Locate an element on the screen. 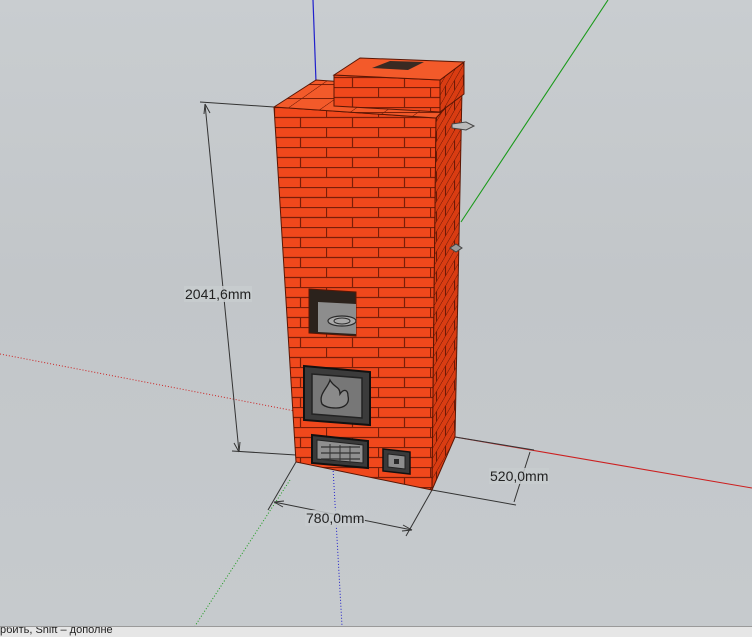 The image size is (752, 637). axis-blue-dotted-line is located at coordinates (337, 546).